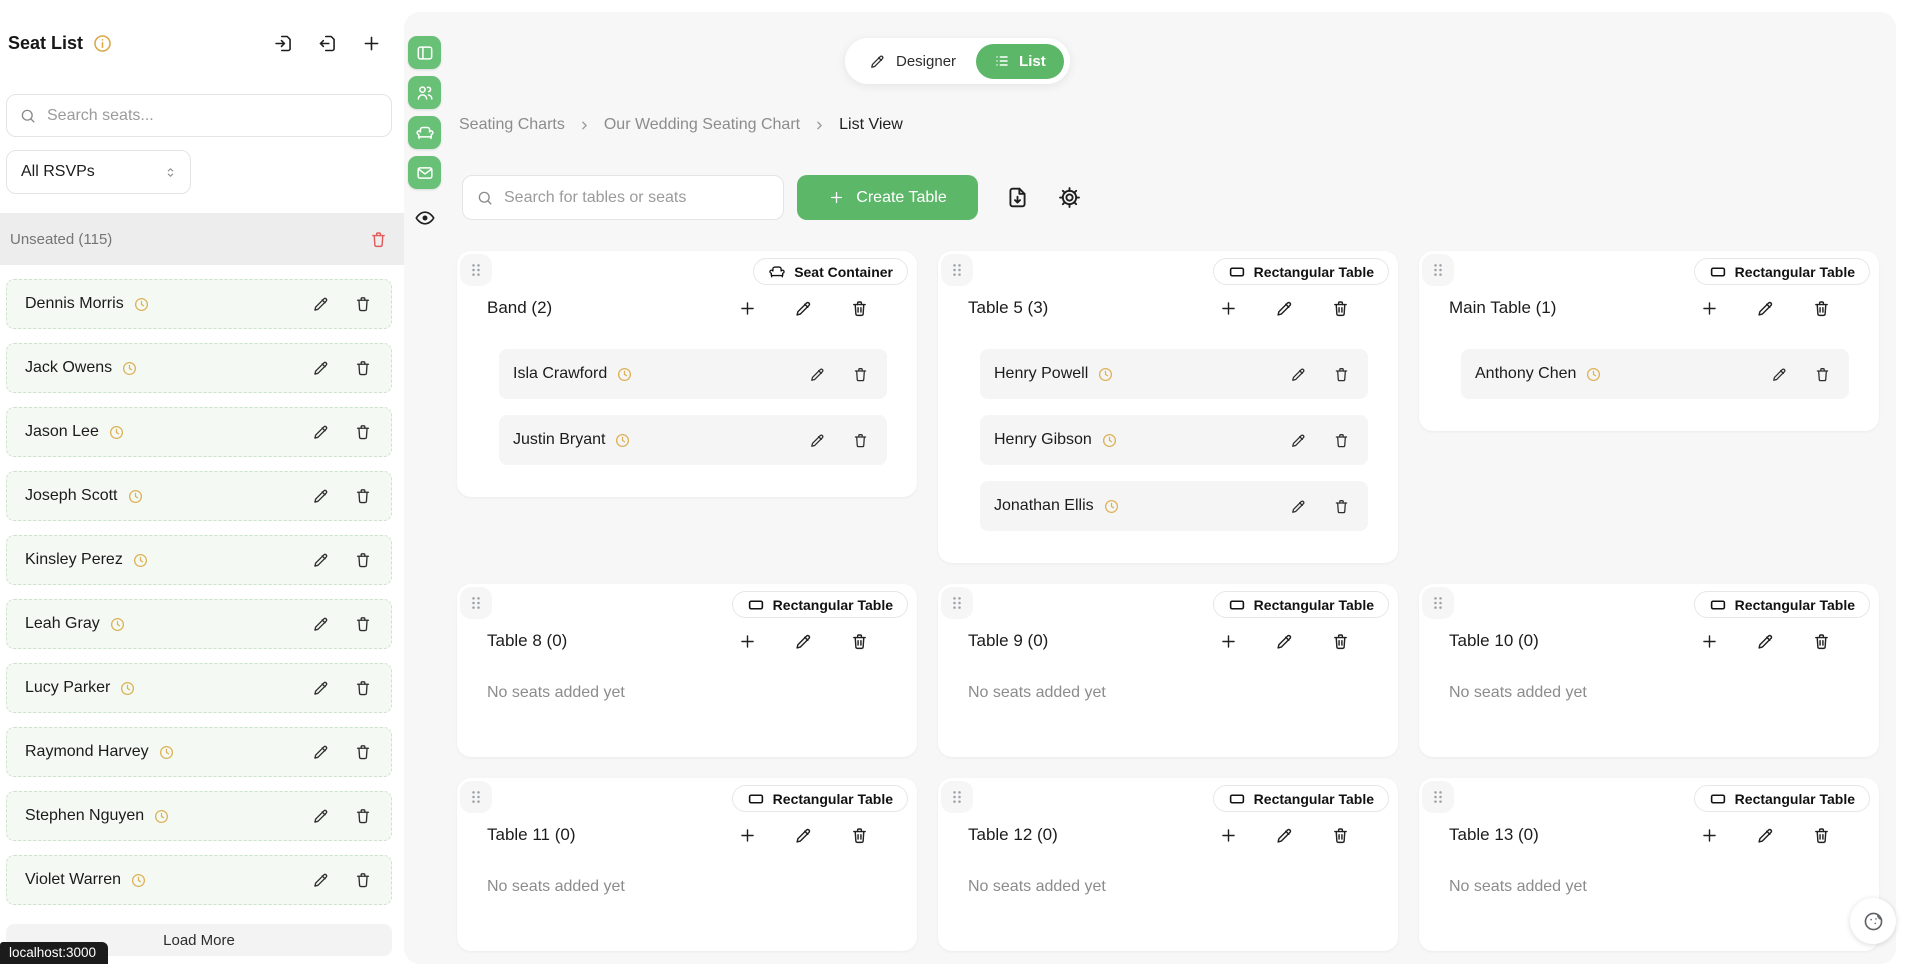 The image size is (1920, 964). Describe the element at coordinates (693, 440) in the screenshot. I see `seat-row: Justin Bryant` at that location.